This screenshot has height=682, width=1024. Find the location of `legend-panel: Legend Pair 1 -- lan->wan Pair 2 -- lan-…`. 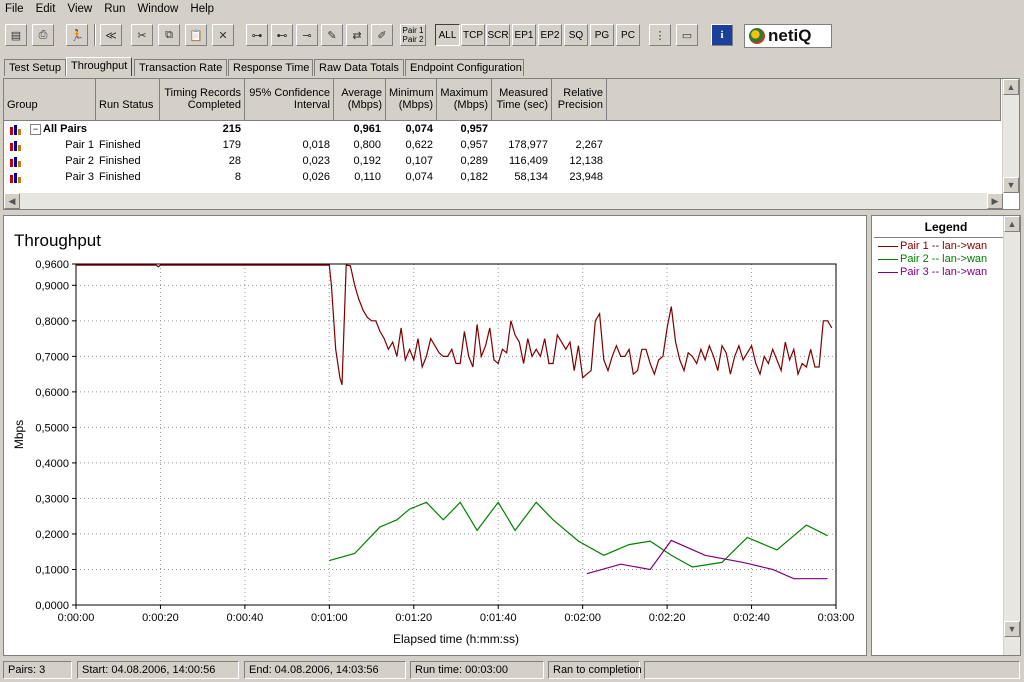

legend-panel: Legend Pair 1 -- lan->wan Pair 2 -- lan-… is located at coordinates (946, 435).